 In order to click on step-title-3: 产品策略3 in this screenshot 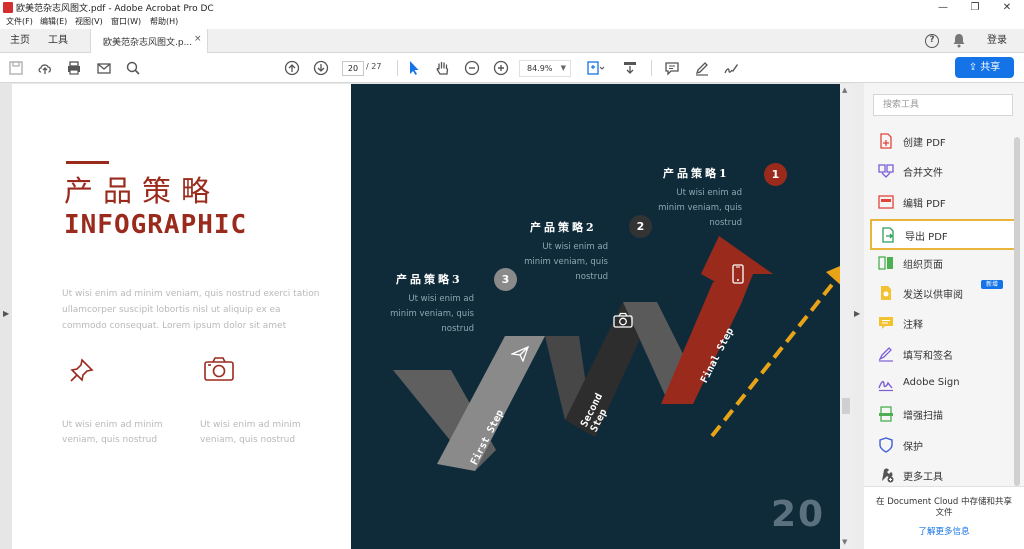, I will do `click(429, 279)`.